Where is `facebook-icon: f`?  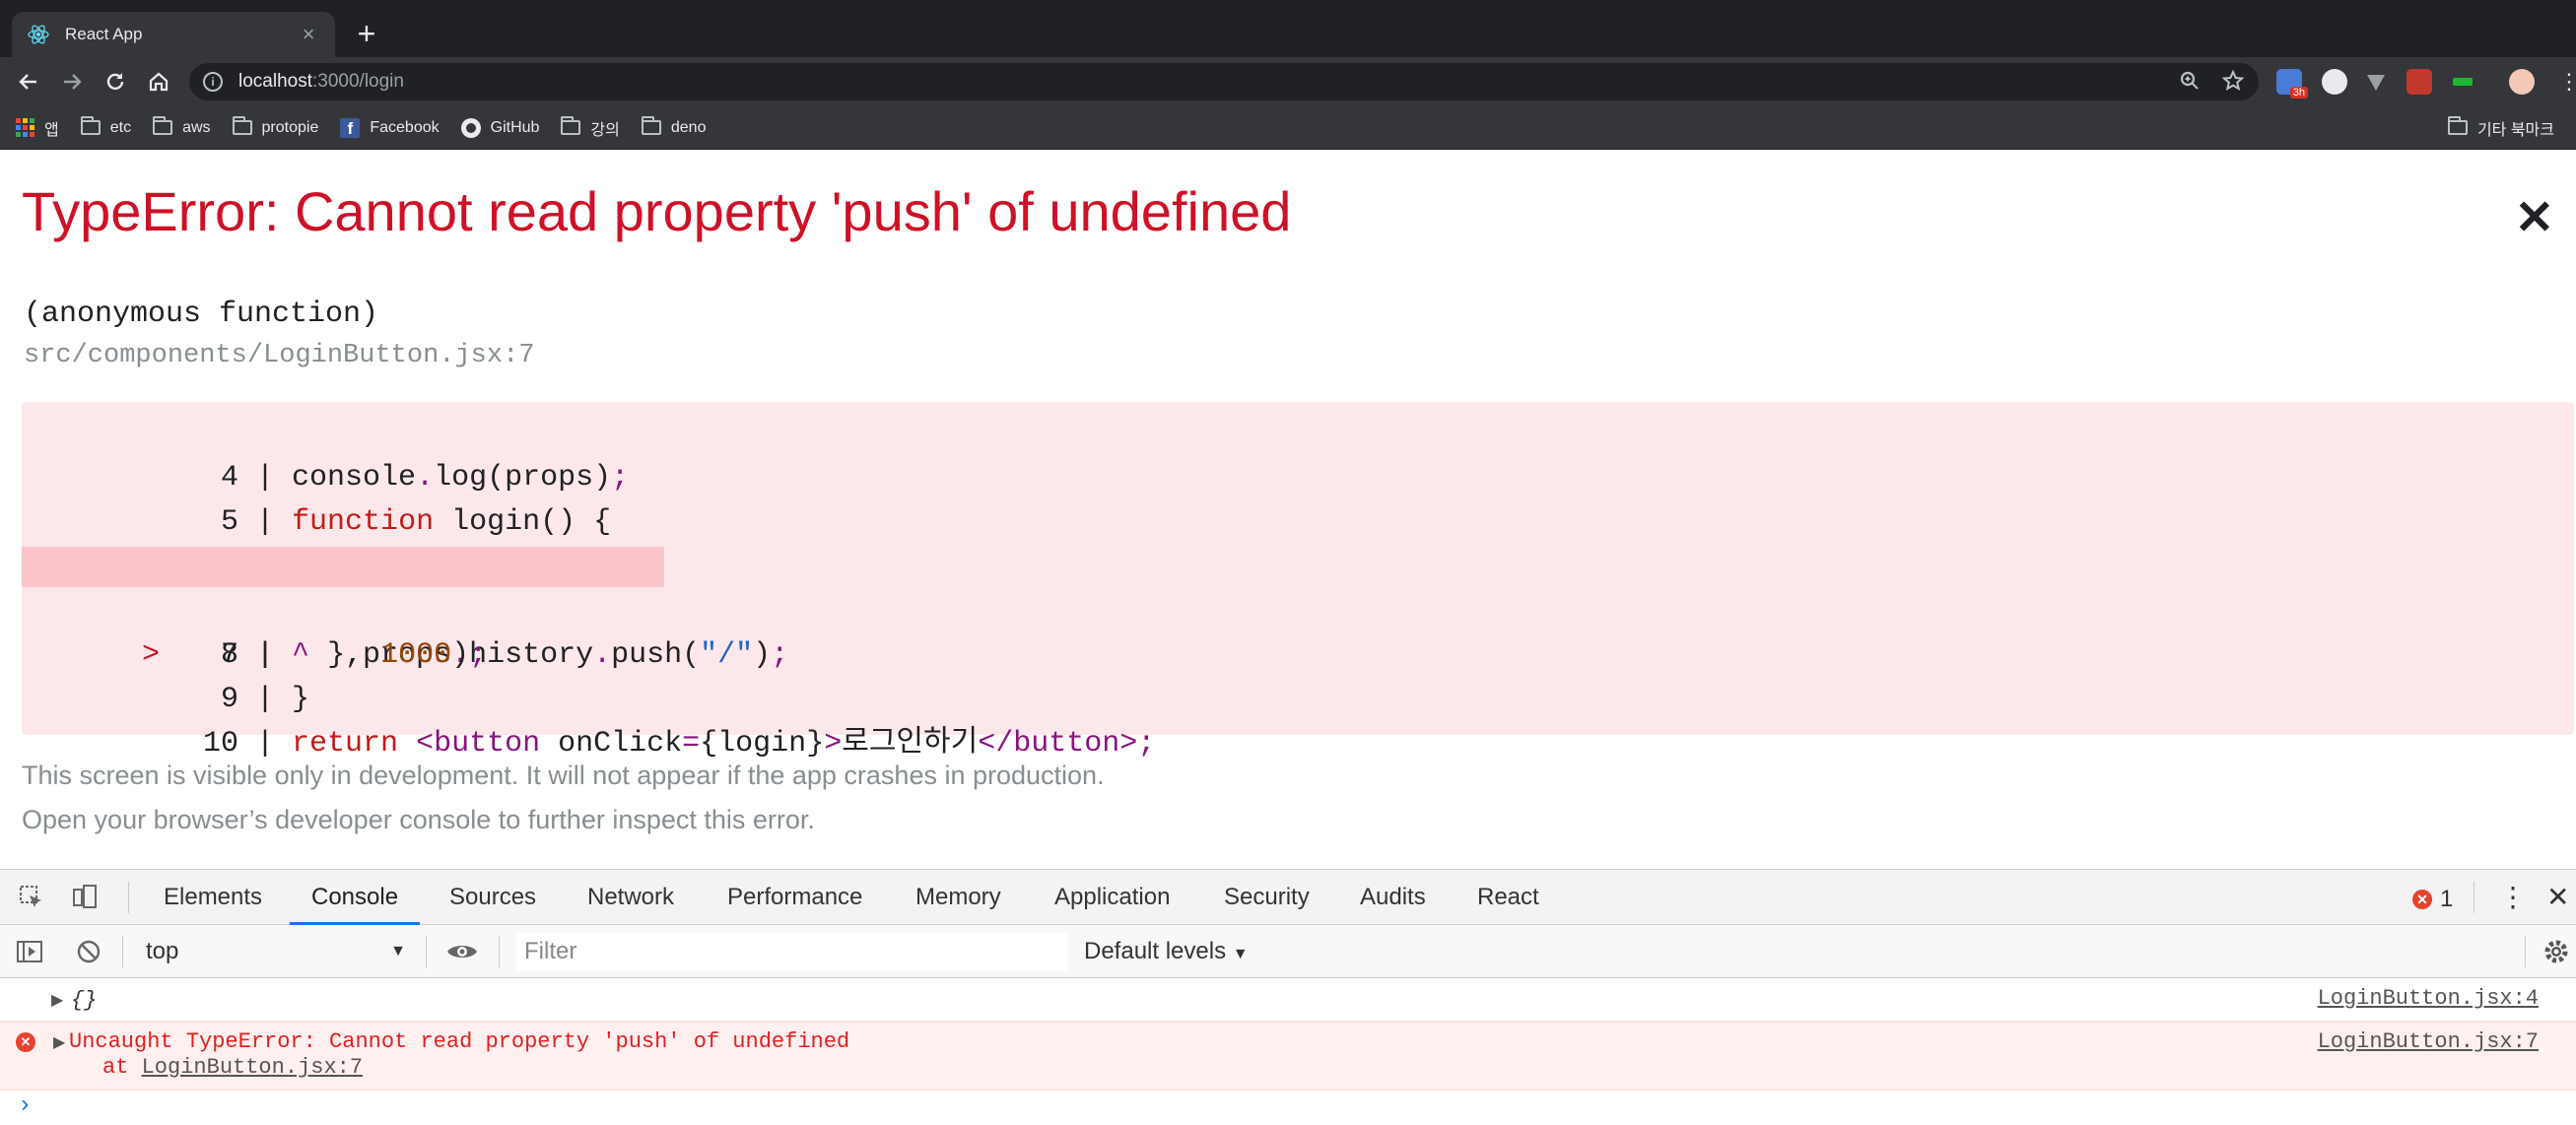
facebook-icon: f is located at coordinates (350, 127).